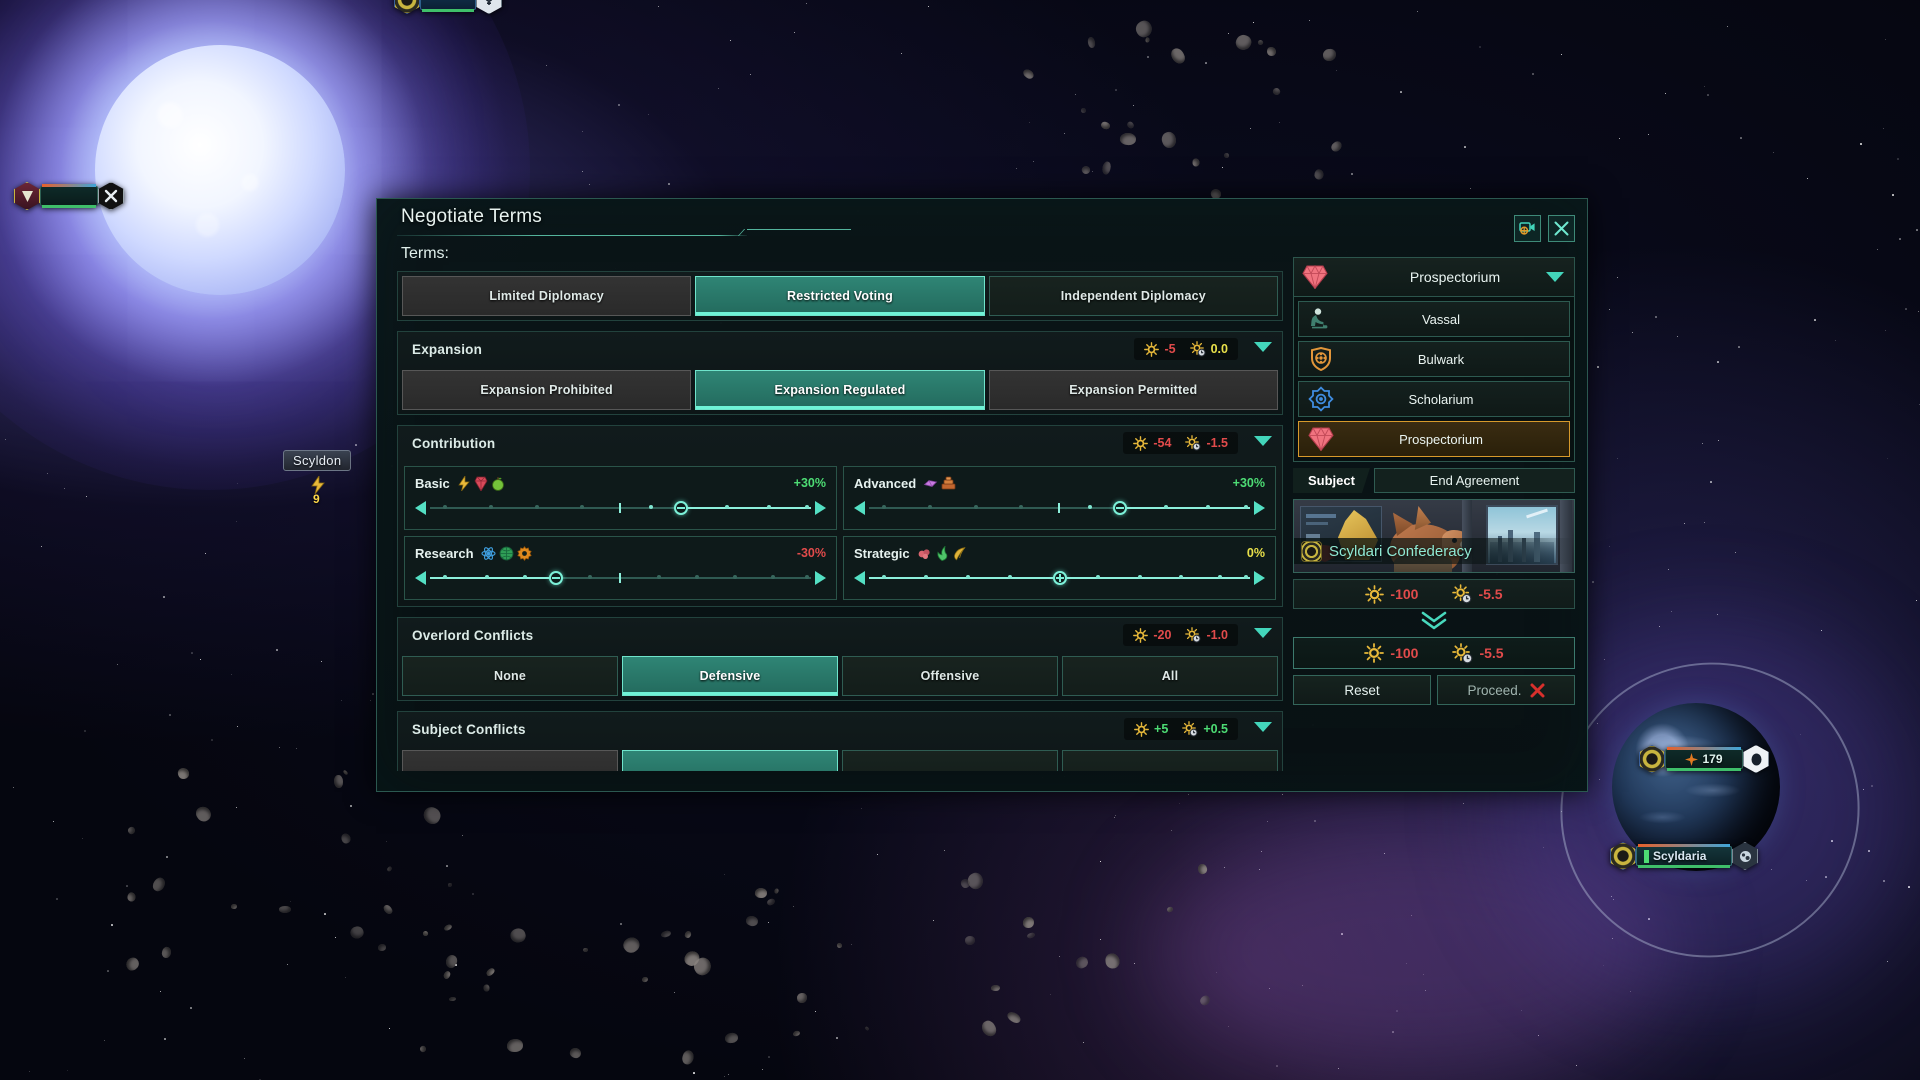 The image size is (1920, 1080). I want to click on construction-ship-icon, so click(111, 196).